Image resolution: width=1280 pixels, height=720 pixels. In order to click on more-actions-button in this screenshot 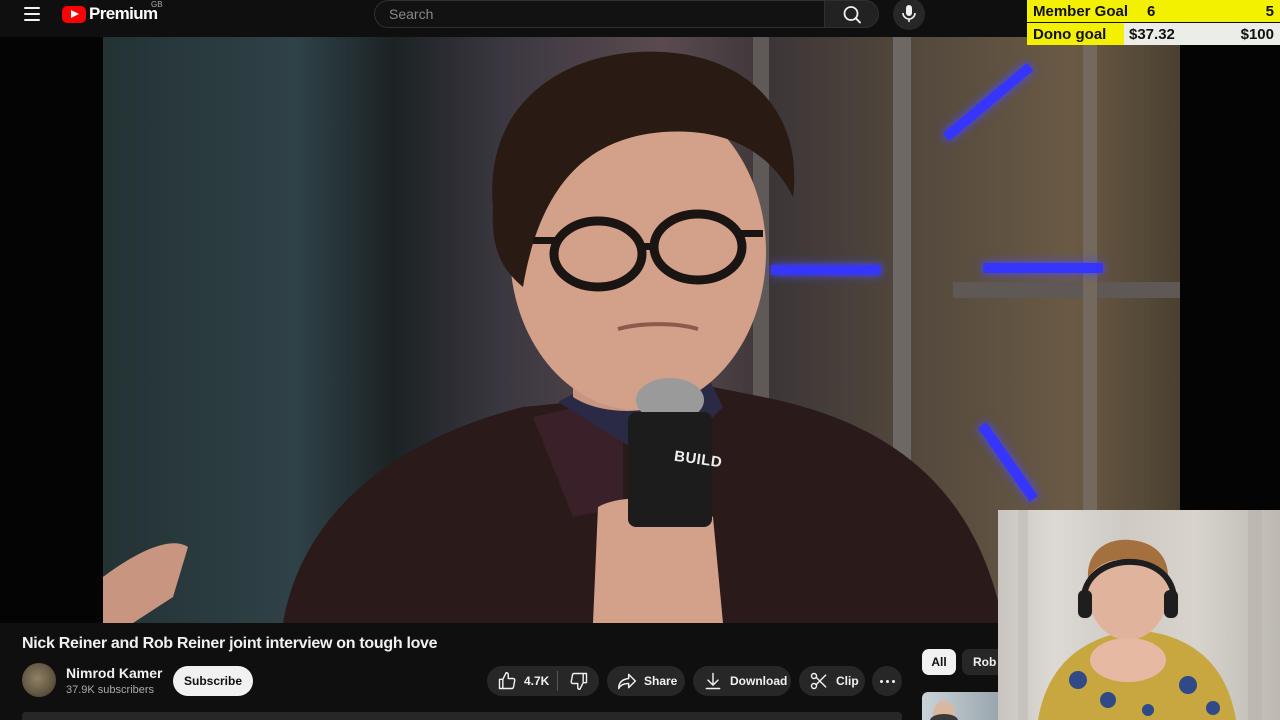, I will do `click(887, 681)`.